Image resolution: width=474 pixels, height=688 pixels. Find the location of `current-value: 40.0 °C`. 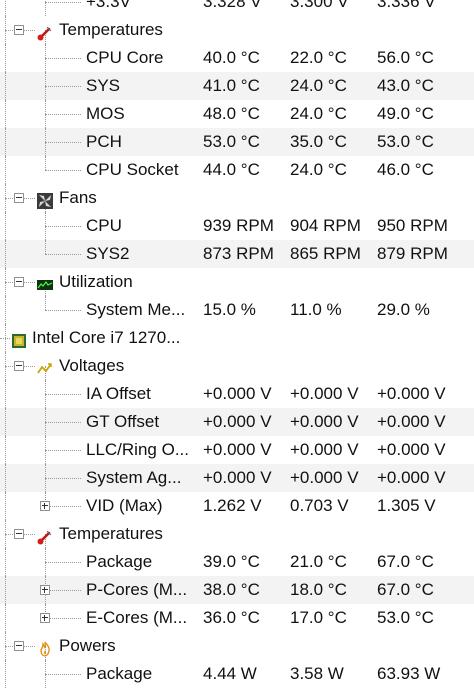

current-value: 40.0 °C is located at coordinates (231, 57).